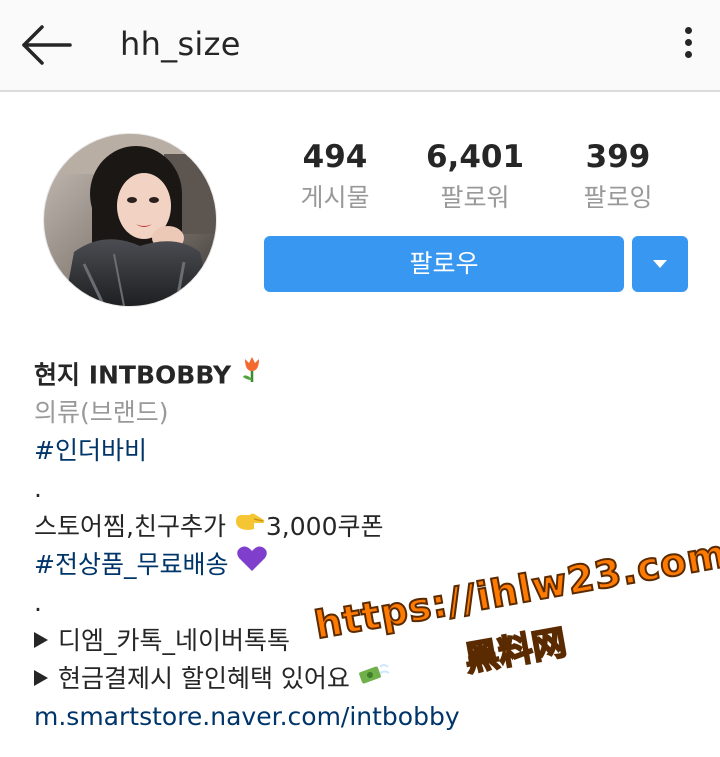 Image resolution: width=720 pixels, height=757 pixels. I want to click on avatar-photo, so click(130, 220).